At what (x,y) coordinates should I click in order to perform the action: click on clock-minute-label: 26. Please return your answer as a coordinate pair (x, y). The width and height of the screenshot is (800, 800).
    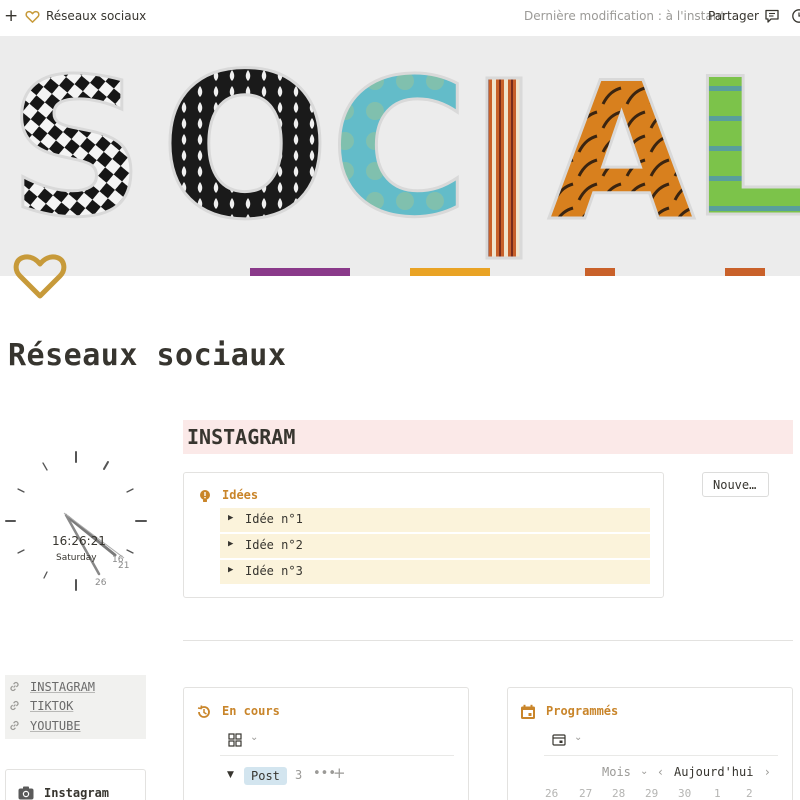
    Looking at the image, I should click on (101, 583).